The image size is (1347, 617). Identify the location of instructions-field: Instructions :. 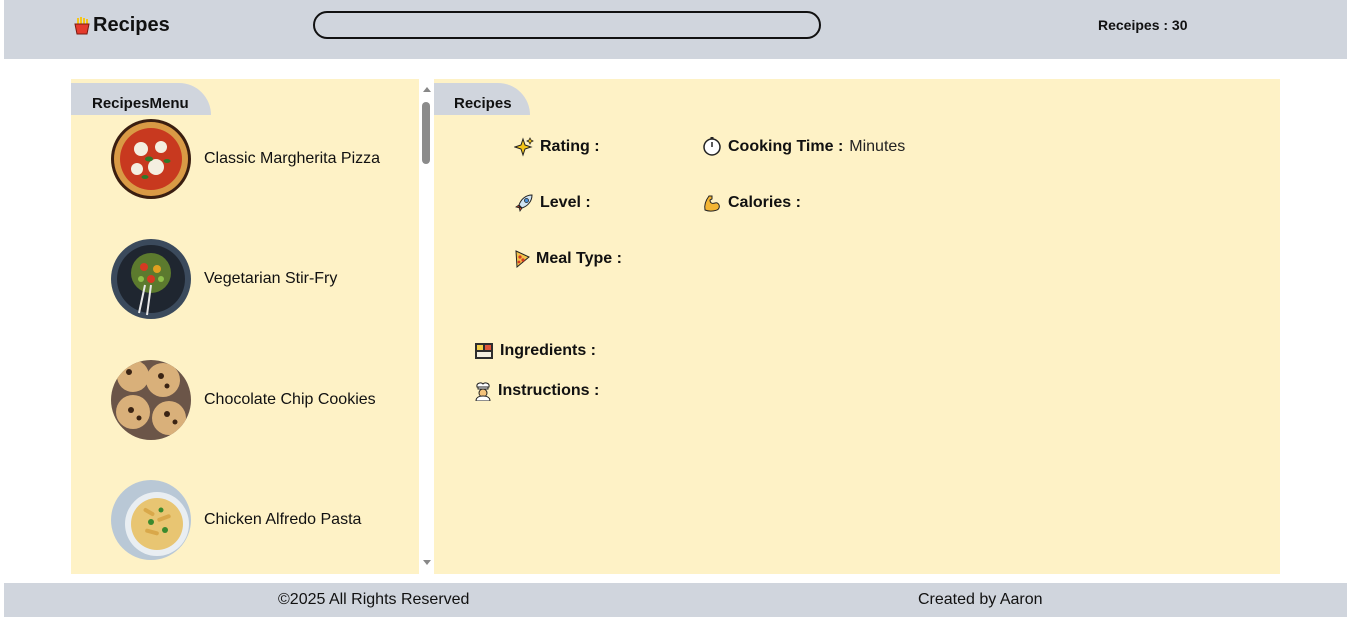
(537, 391).